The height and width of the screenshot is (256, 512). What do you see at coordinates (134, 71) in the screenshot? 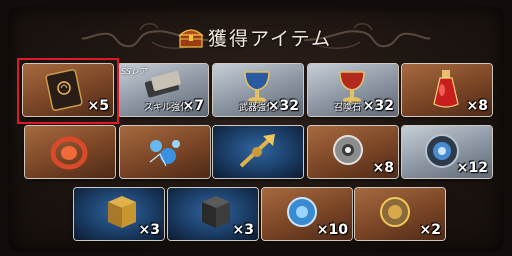
I see `rarity-badge: SSレア` at bounding box center [134, 71].